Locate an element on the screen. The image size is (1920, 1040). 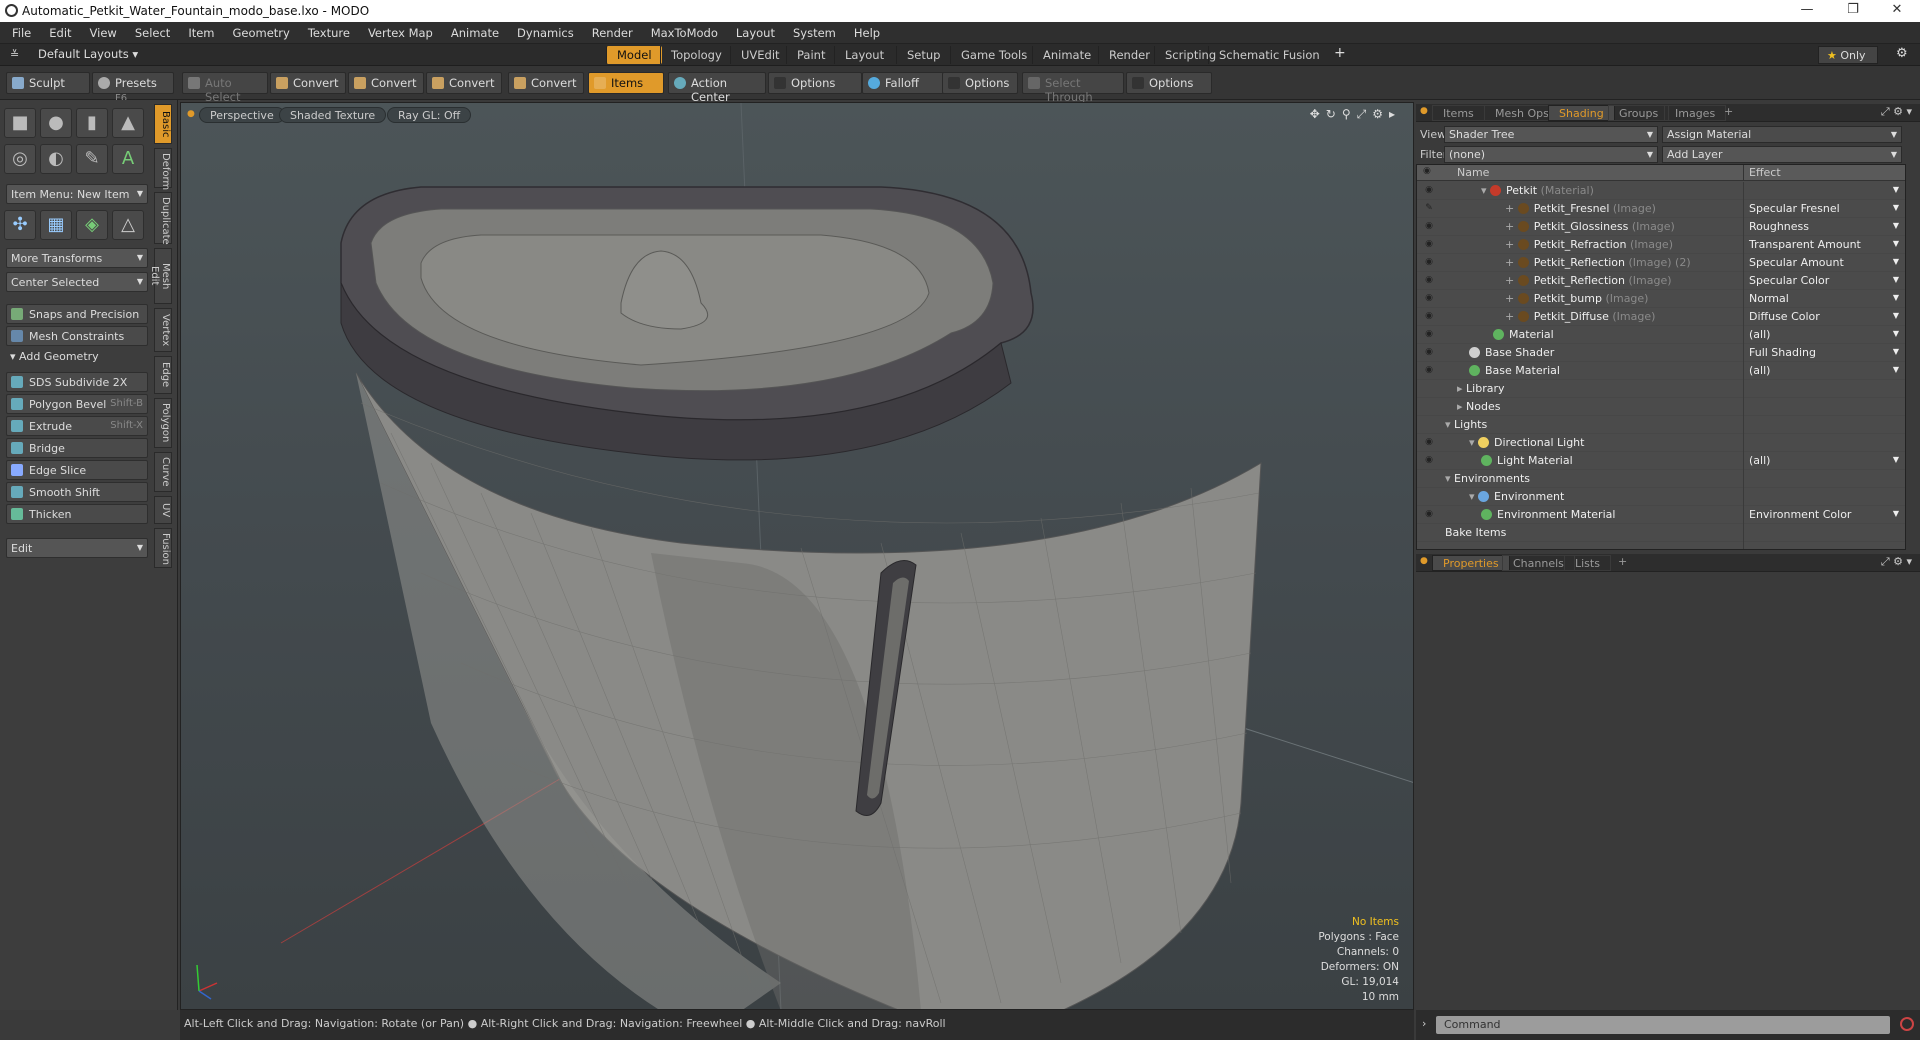
panel-tab-items: Items is located at coordinates (1458, 113).